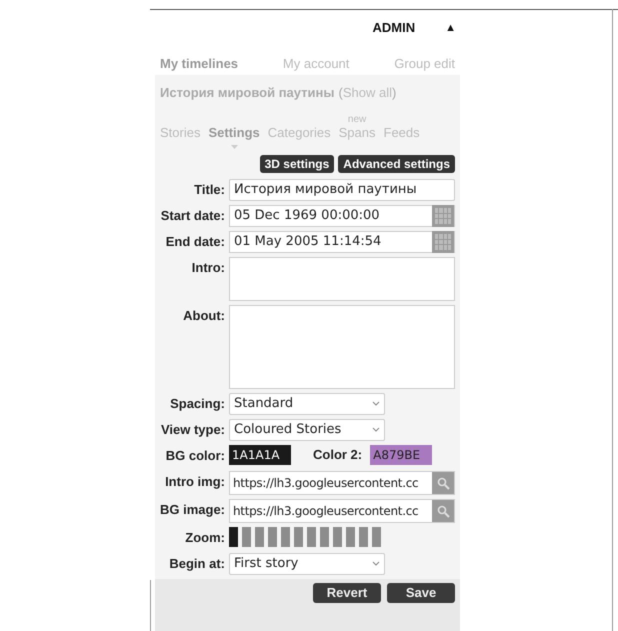 The width and height of the screenshot is (618, 631). I want to click on action-button: Revert, so click(347, 593).